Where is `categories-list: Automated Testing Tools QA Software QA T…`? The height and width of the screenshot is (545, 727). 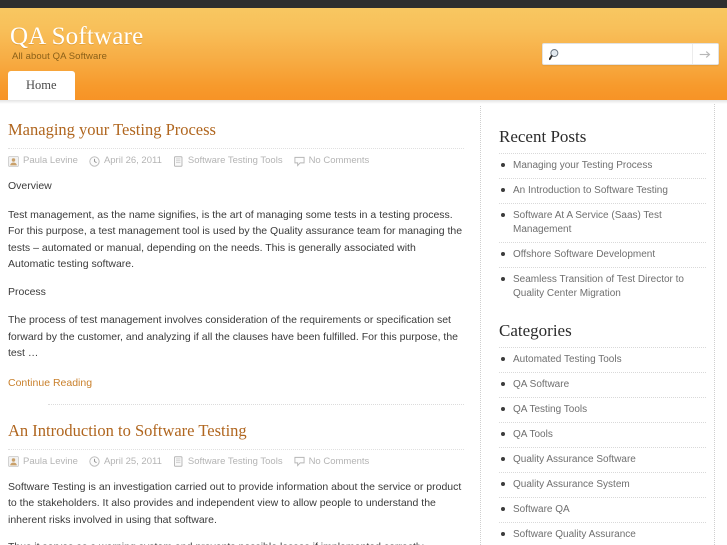 categories-list: Automated Testing Tools QA Software QA T… is located at coordinates (602, 446).